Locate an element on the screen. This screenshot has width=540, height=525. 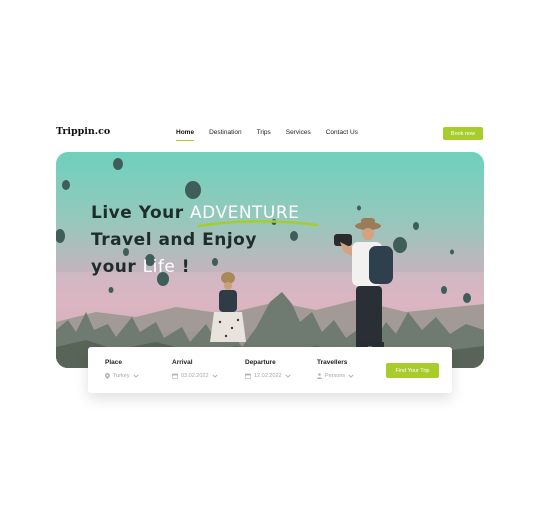
place-value: Turkey is located at coordinates (121, 376).